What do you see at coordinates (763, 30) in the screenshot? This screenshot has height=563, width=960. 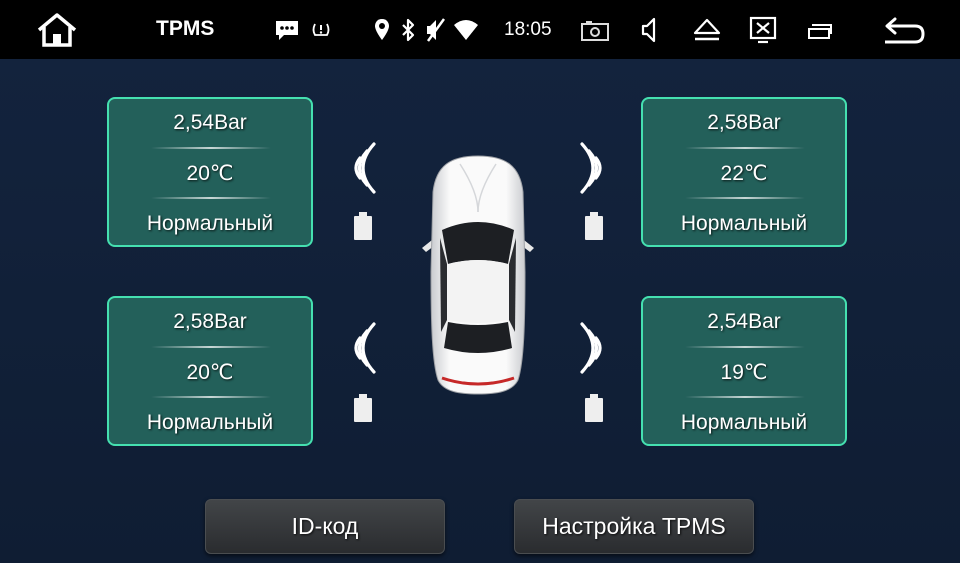 I see `screen-off-icon` at bounding box center [763, 30].